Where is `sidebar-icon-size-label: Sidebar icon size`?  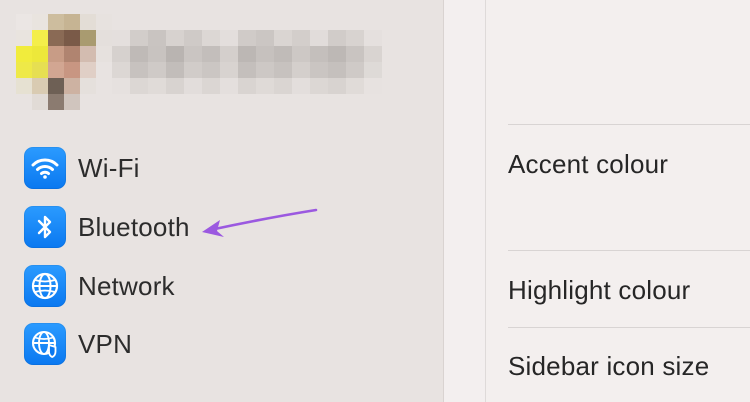 sidebar-icon-size-label: Sidebar icon size is located at coordinates (609, 366).